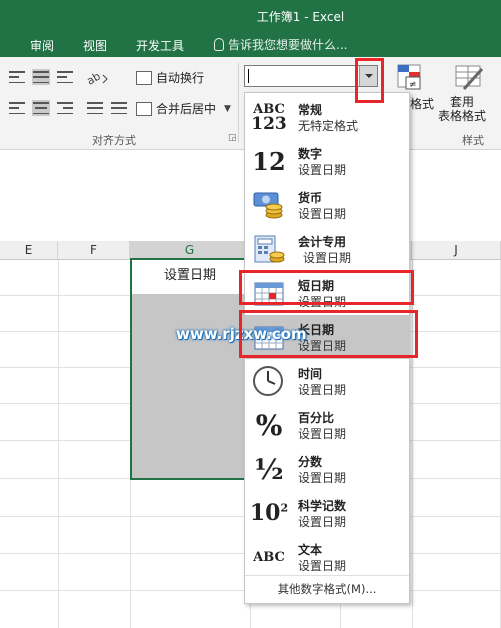 The width and height of the screenshot is (501, 628). Describe the element at coordinates (58, 444) in the screenshot. I see `grid-line` at that location.